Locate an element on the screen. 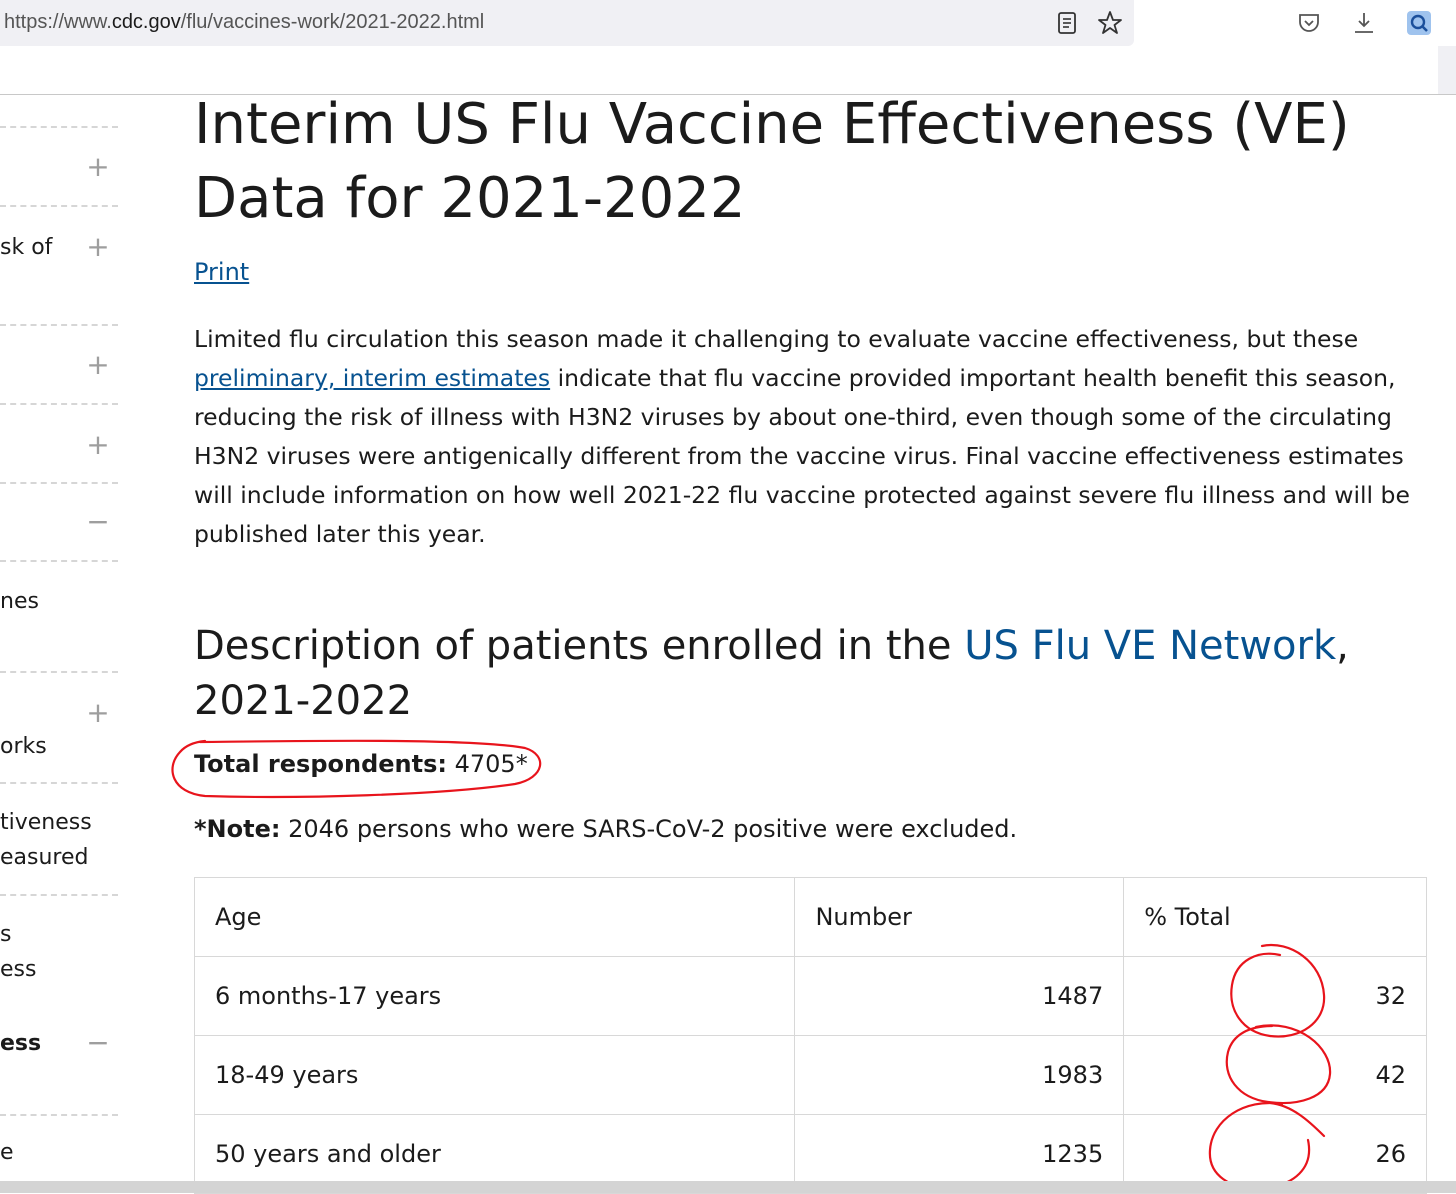 This screenshot has width=1456, height=1194. nav-item-label: e is located at coordinates (7, 1152).